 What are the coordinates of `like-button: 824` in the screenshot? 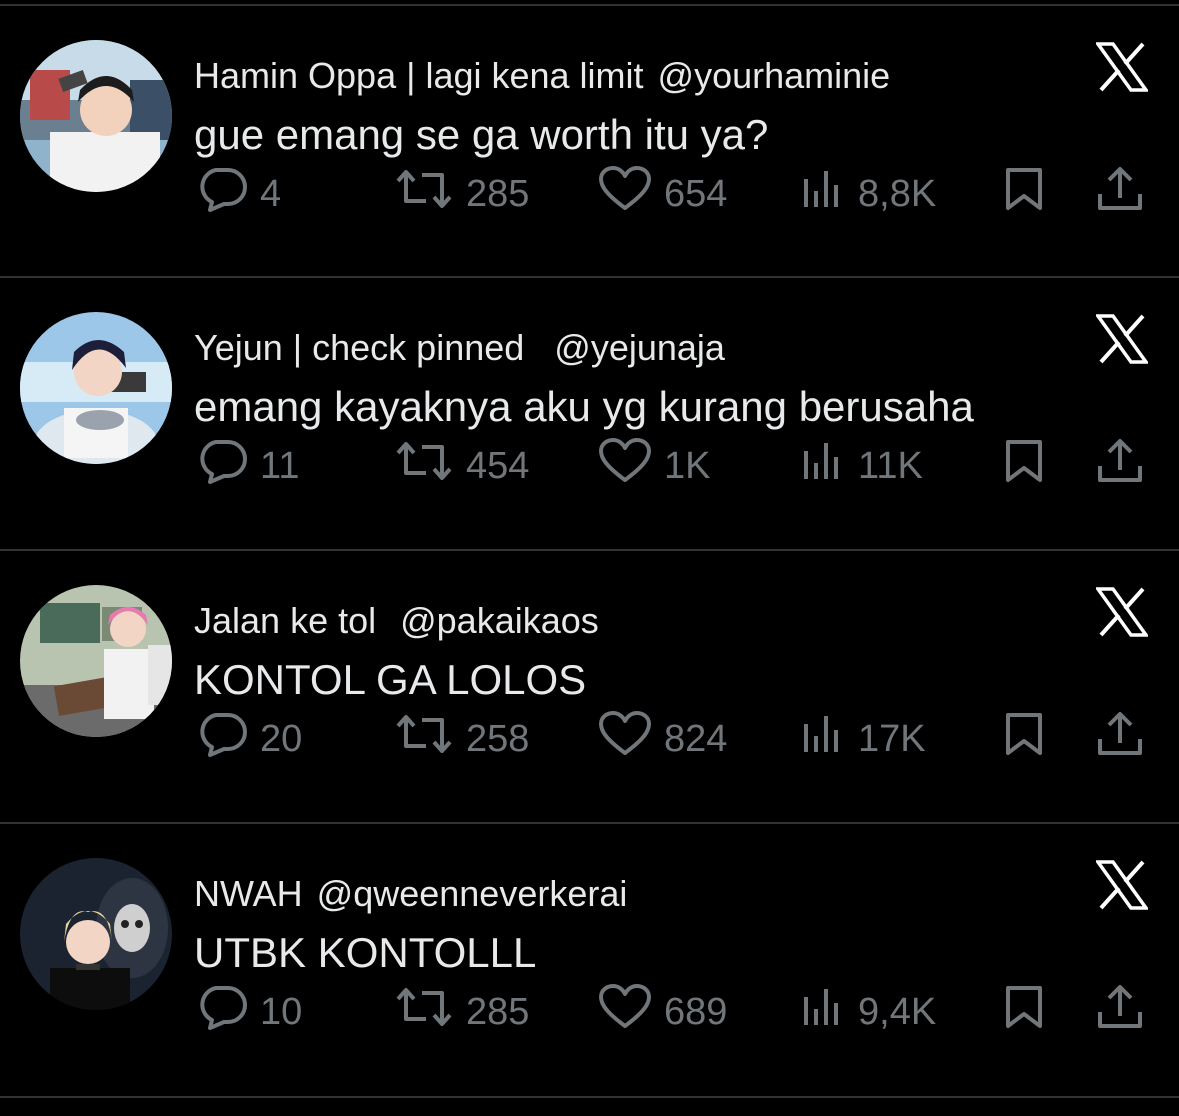 It's located at (662, 739).